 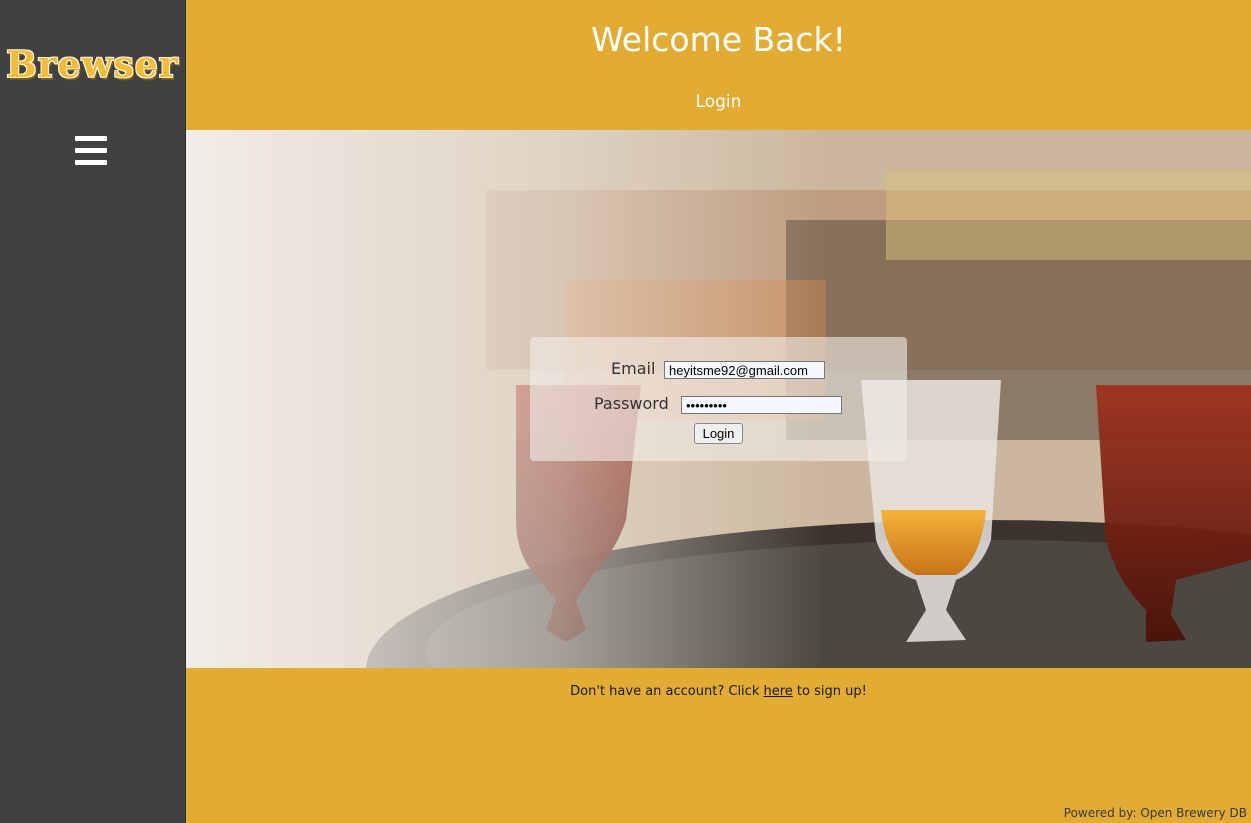 What do you see at coordinates (633, 368) in the screenshot?
I see `email-label: Email` at bounding box center [633, 368].